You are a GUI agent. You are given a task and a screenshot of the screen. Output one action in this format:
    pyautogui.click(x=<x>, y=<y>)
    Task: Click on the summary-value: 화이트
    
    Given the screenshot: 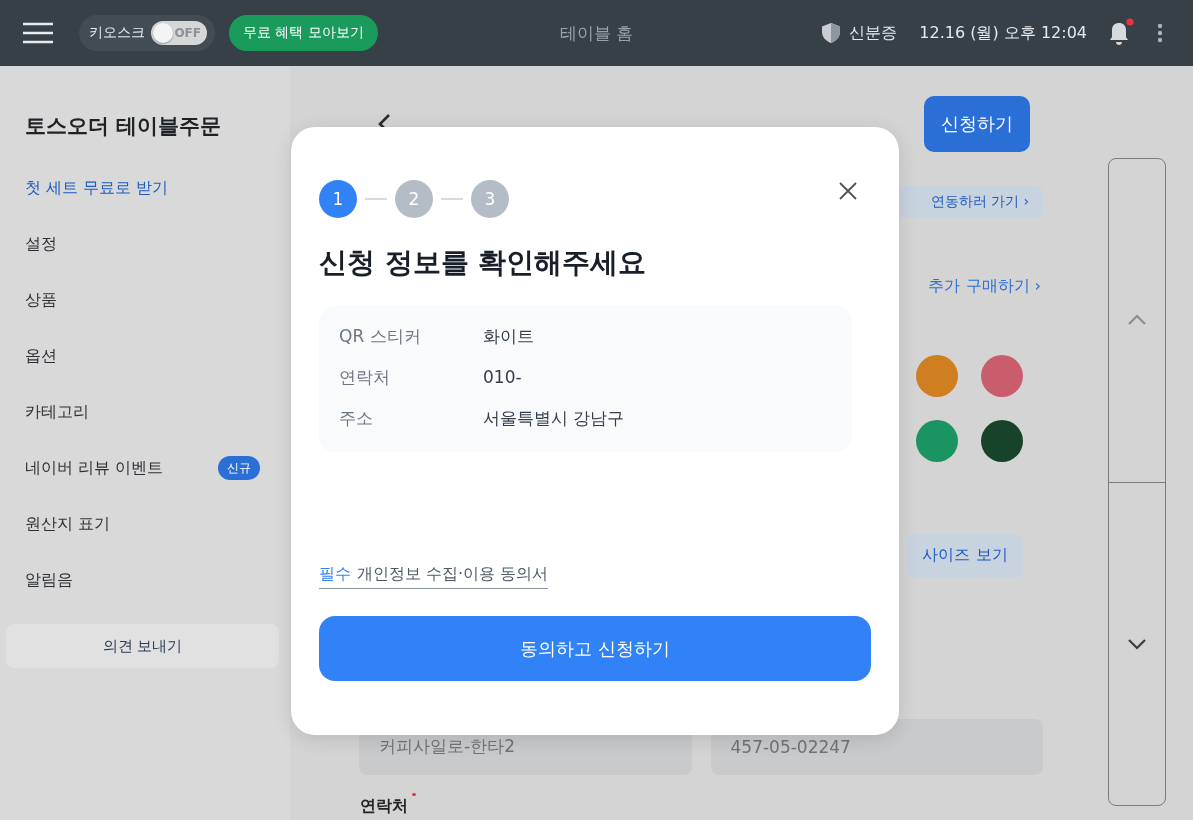 What is the action you would take?
    pyautogui.click(x=508, y=336)
    